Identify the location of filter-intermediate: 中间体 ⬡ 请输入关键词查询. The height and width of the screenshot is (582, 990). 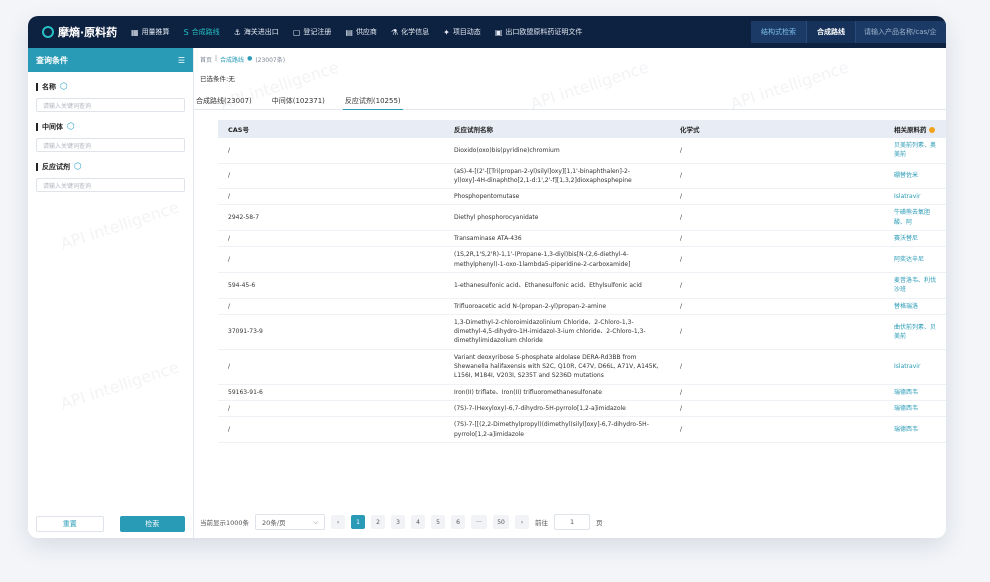
(110, 137).